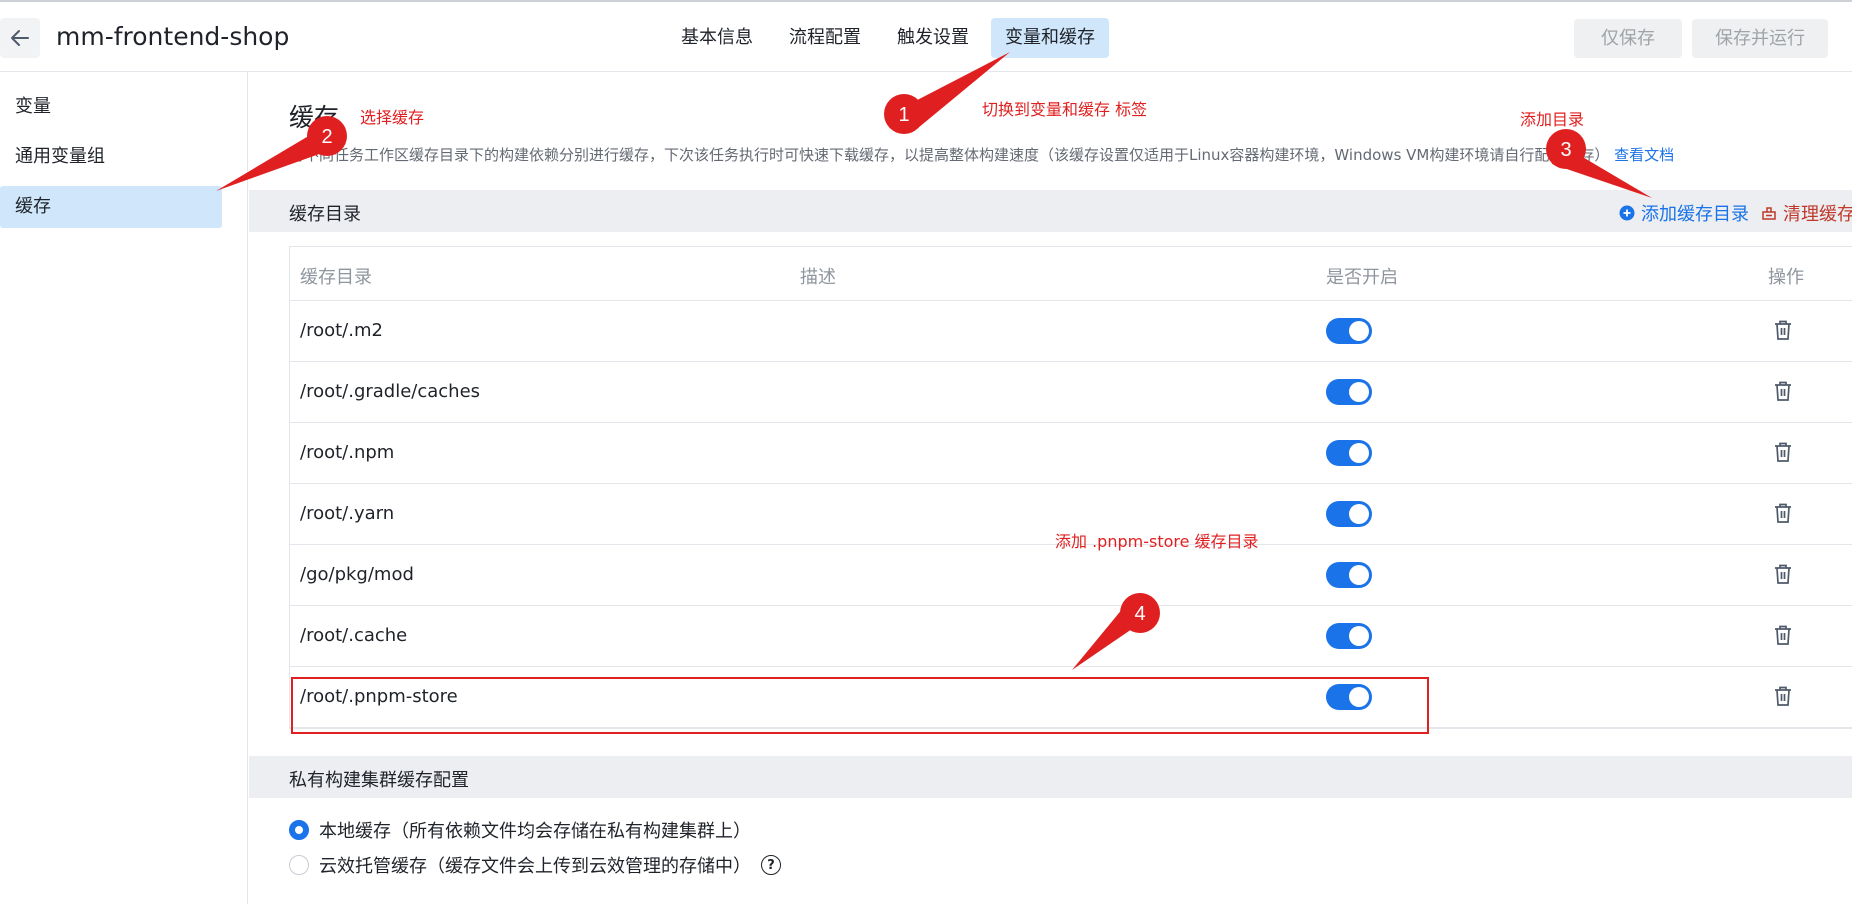 This screenshot has width=1852, height=904. Describe the element at coordinates (347, 513) in the screenshot. I see `cache-dir-path: /root/.yarn` at that location.